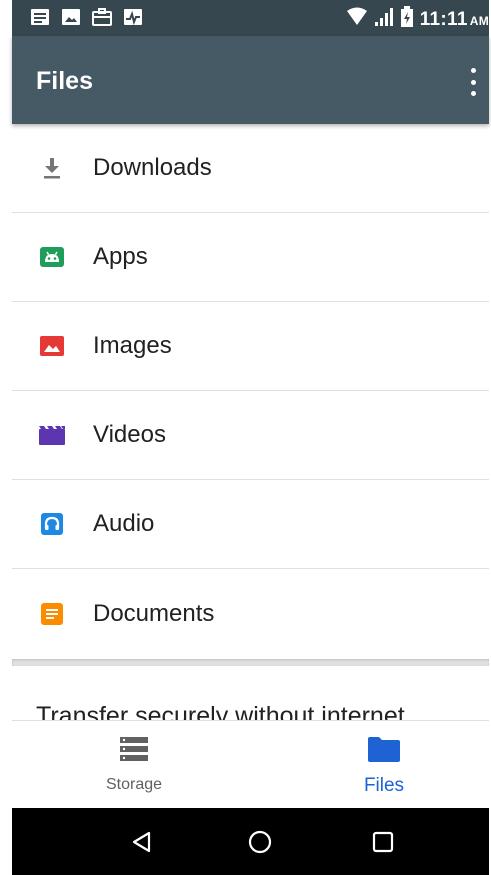 This screenshot has width=491, height=875. Describe the element at coordinates (250, 435) in the screenshot. I see `list-item-videos: Videos` at that location.